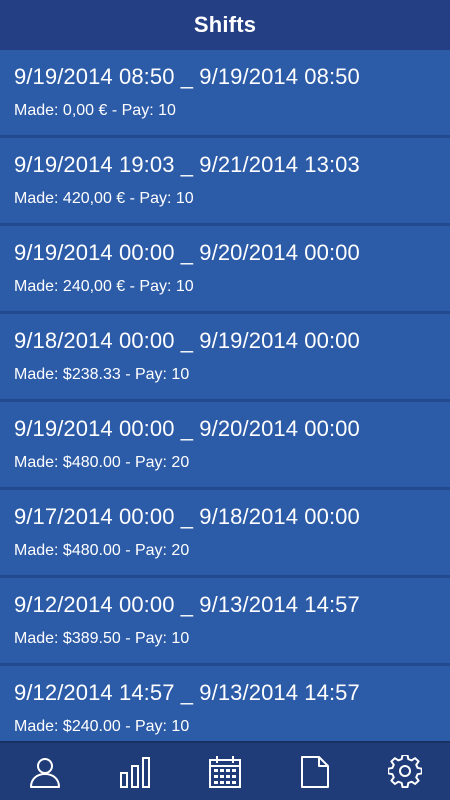 This screenshot has width=450, height=800. Describe the element at coordinates (187, 692) in the screenshot. I see `shift-period: 9/12/2014 14:57 _ 9/13/2014 14:57` at that location.